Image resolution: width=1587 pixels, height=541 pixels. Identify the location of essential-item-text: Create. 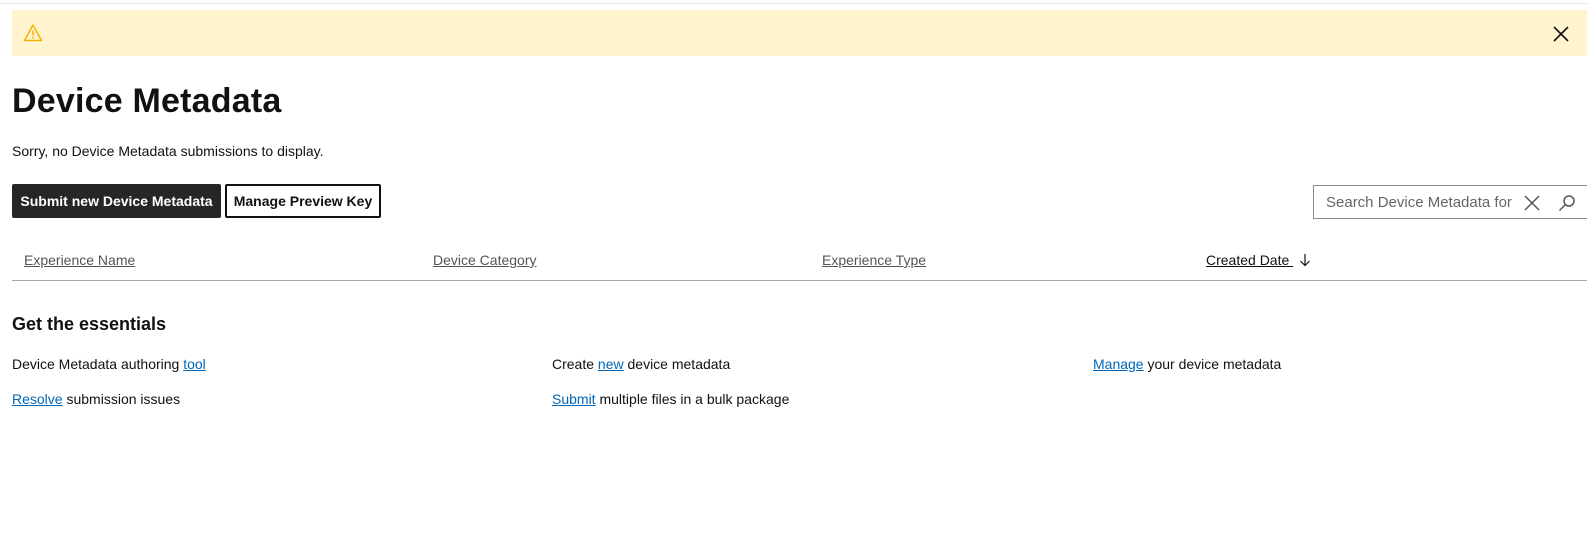
(575, 364).